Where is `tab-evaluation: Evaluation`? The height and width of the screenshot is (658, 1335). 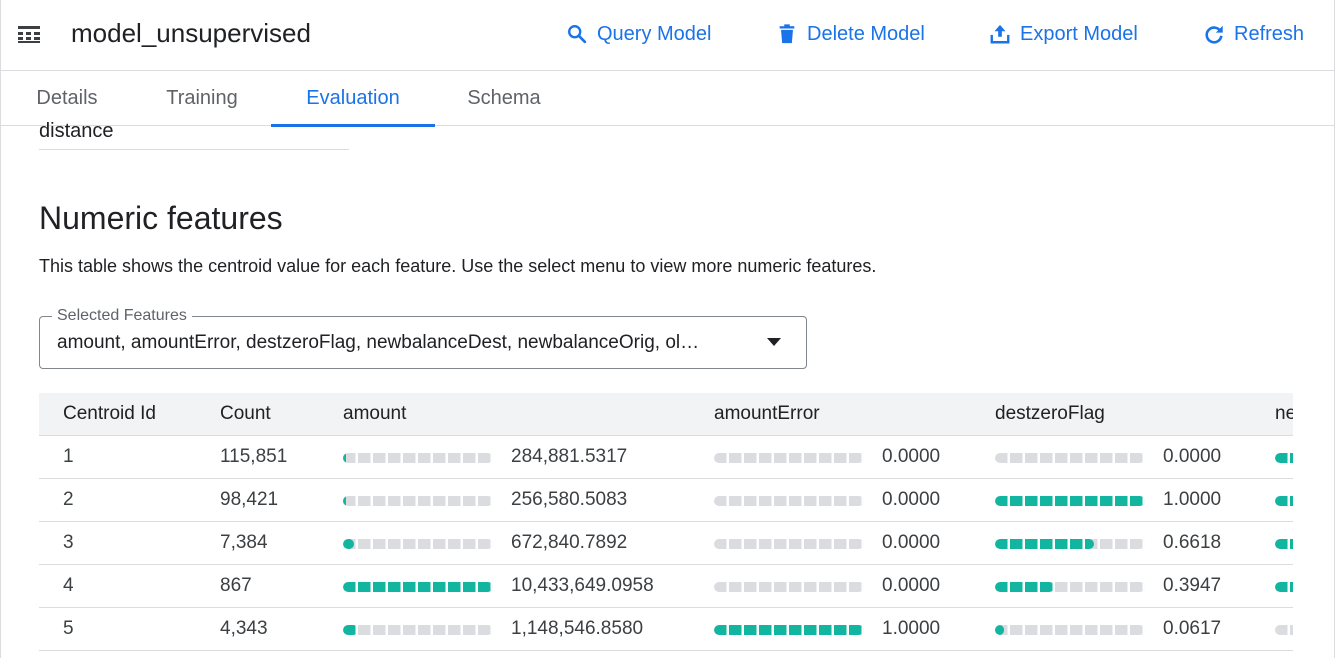 tab-evaluation: Evaluation is located at coordinates (353, 99).